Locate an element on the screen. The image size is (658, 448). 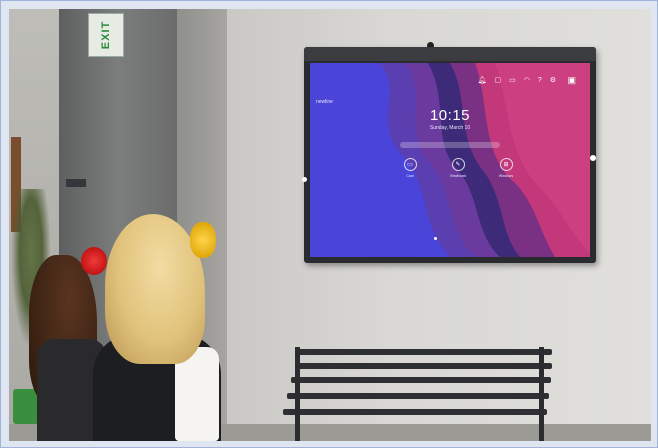
exit-sign-text: EXIT is located at coordinates (105, 35).